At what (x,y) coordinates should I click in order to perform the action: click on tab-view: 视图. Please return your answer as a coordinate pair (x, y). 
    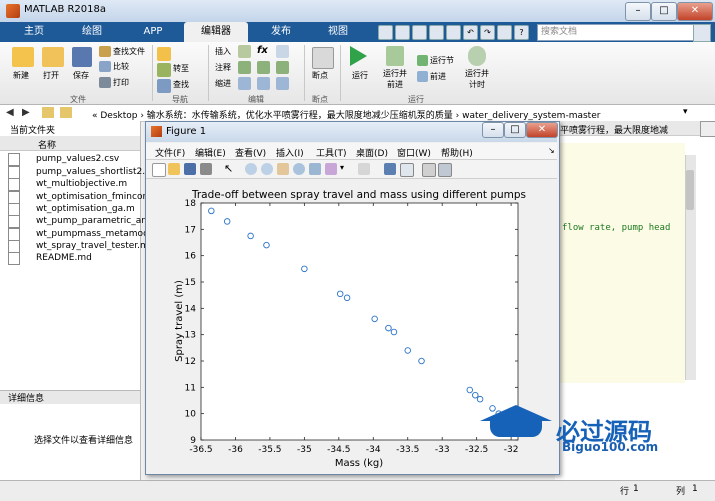
    Looking at the image, I should click on (338, 32).